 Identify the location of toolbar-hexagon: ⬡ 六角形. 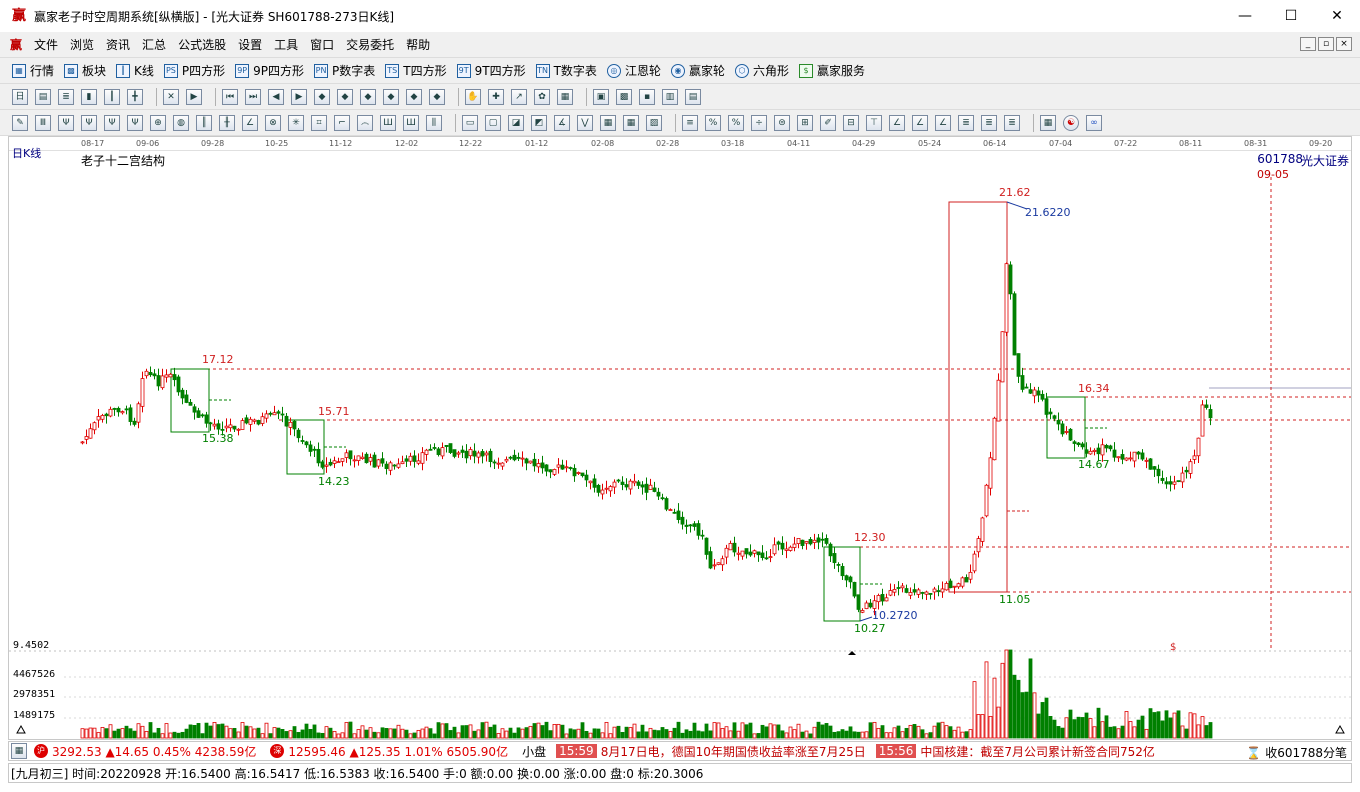
(761, 70).